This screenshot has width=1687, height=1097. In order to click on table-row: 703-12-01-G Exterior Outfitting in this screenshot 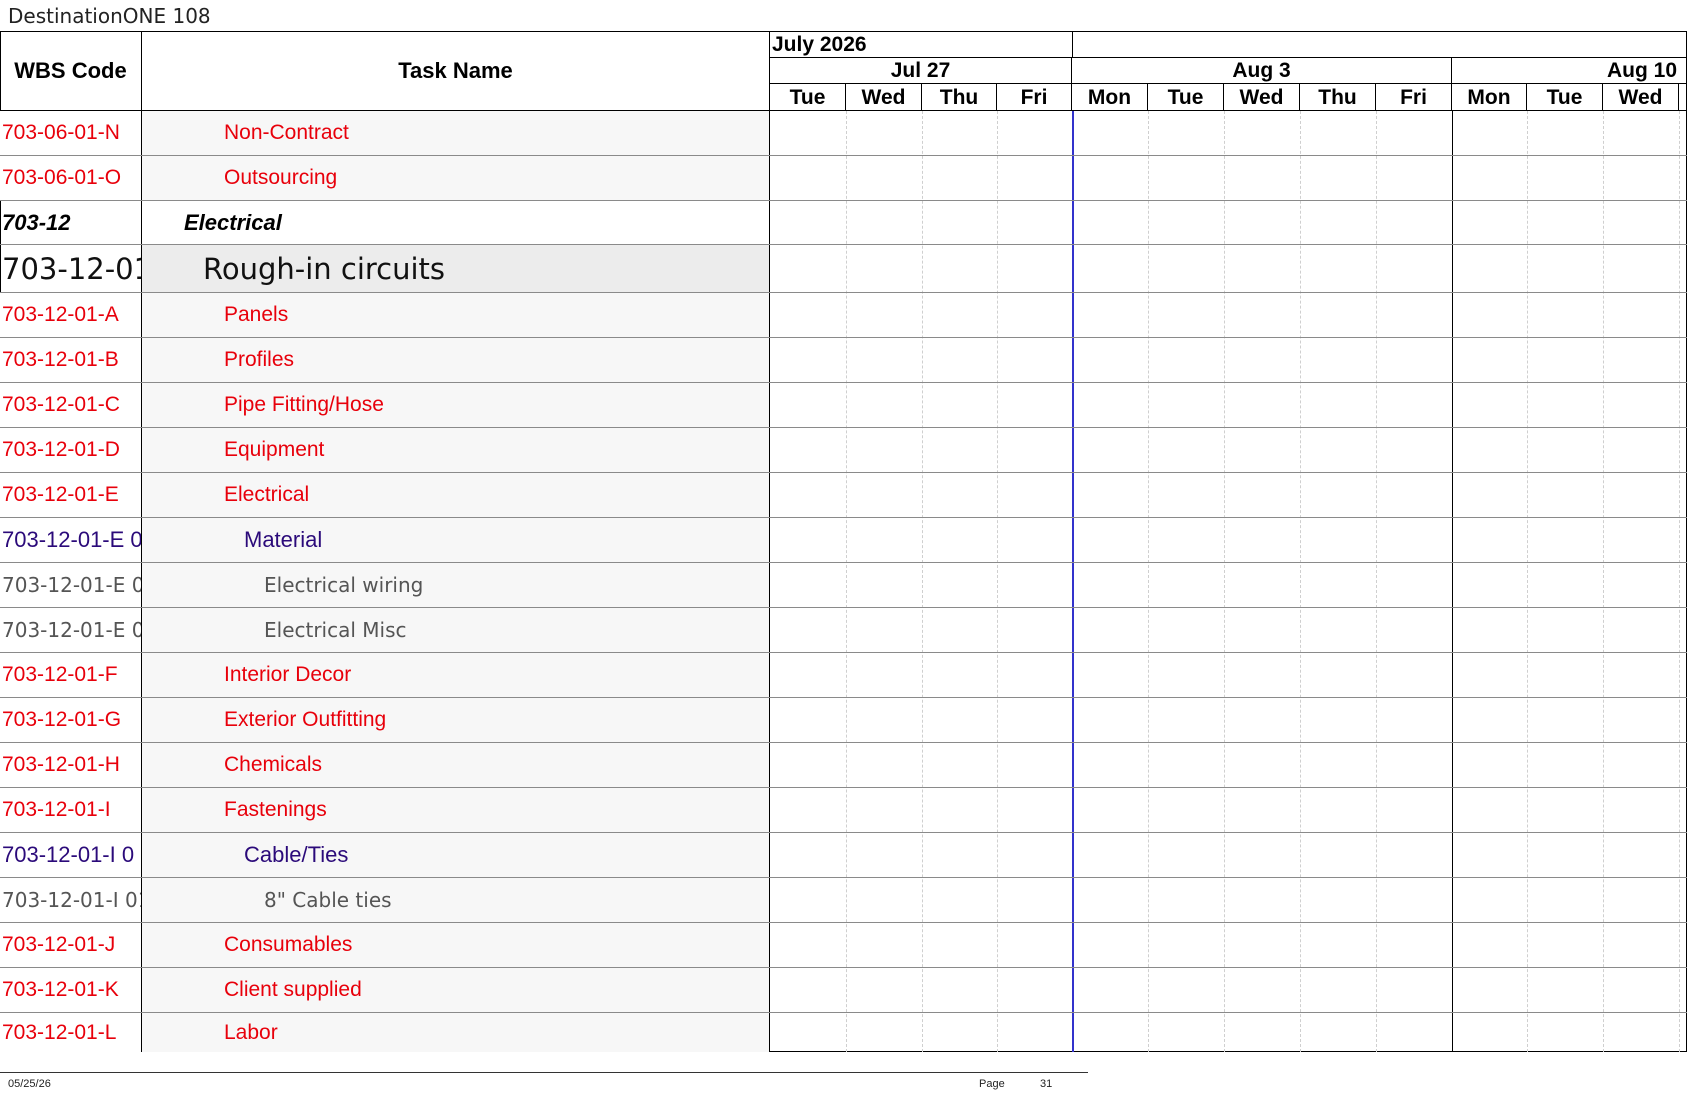, I will do `click(843, 720)`.